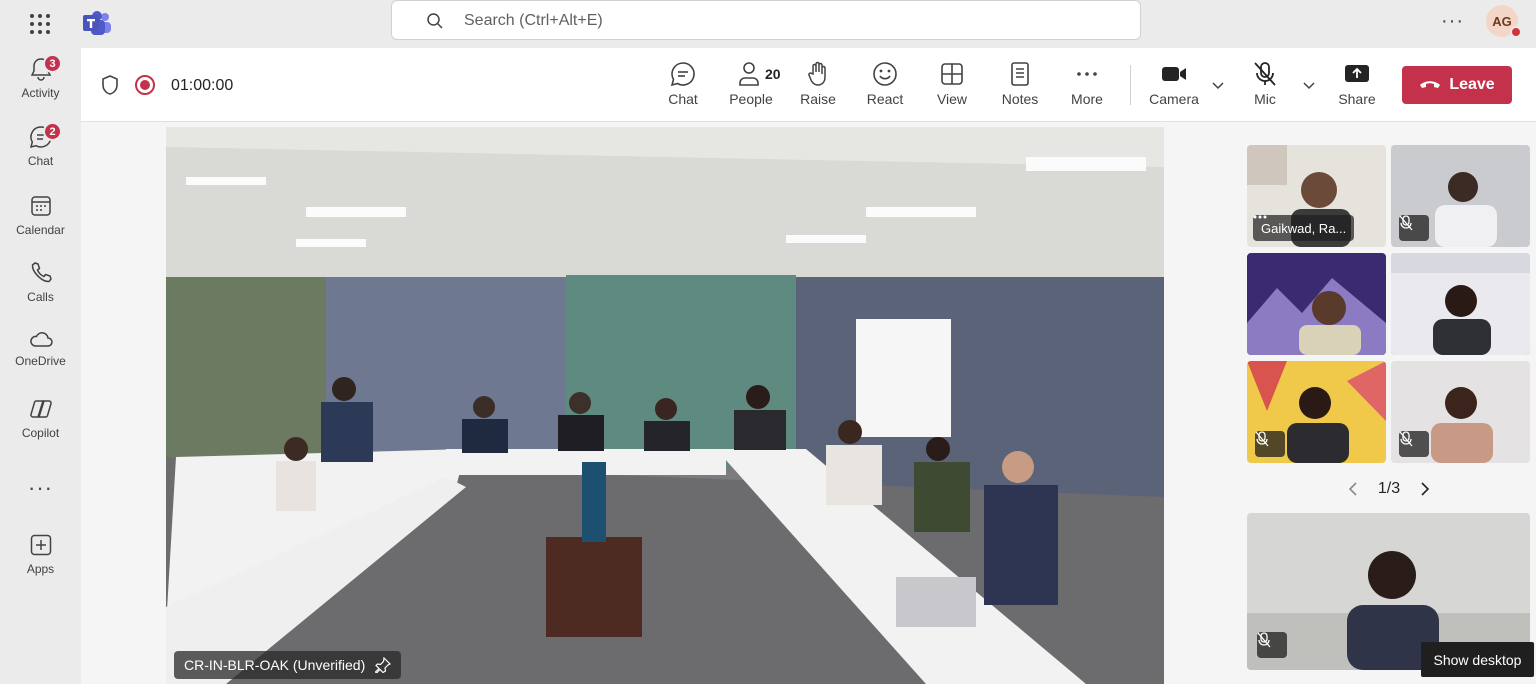  Describe the element at coordinates (1357, 73) in the screenshot. I see `share-screen-icon` at that location.